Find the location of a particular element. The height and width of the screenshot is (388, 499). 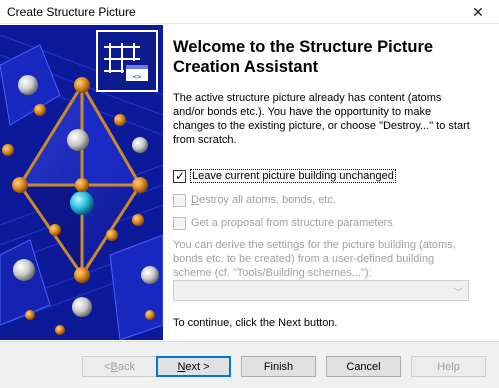

leave-unchanged-label: Leave current picture building unchanged is located at coordinates (293, 176).